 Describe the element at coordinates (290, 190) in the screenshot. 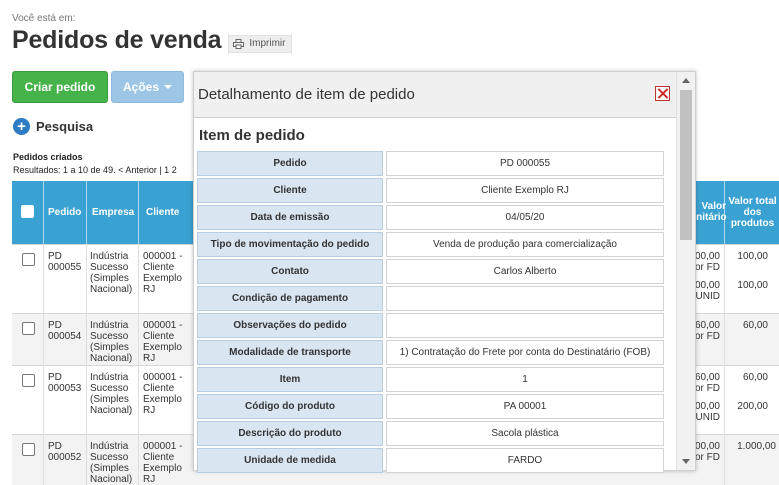

I see `field-label: Cliente` at that location.